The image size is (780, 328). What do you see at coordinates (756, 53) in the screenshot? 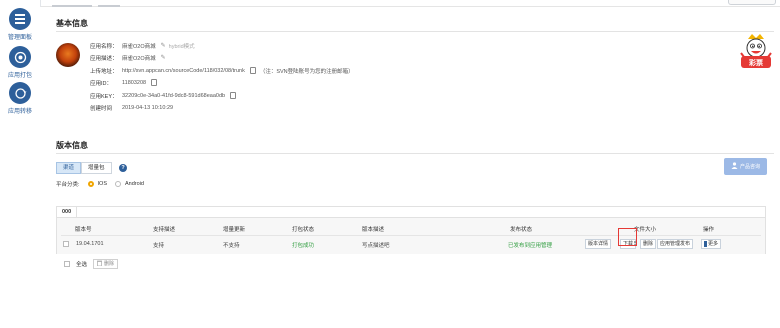
I see `mascot-badge: 彩票` at bounding box center [756, 53].